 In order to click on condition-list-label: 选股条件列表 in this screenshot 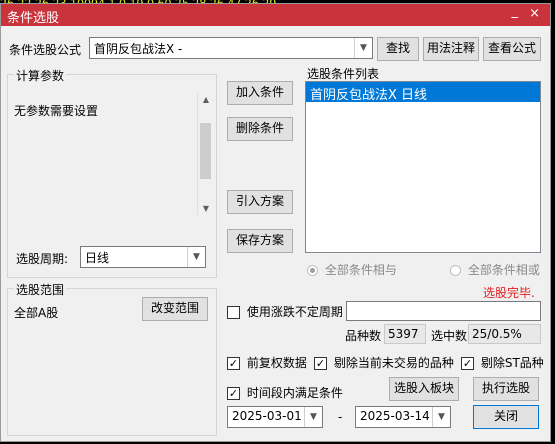, I will do `click(343, 74)`.